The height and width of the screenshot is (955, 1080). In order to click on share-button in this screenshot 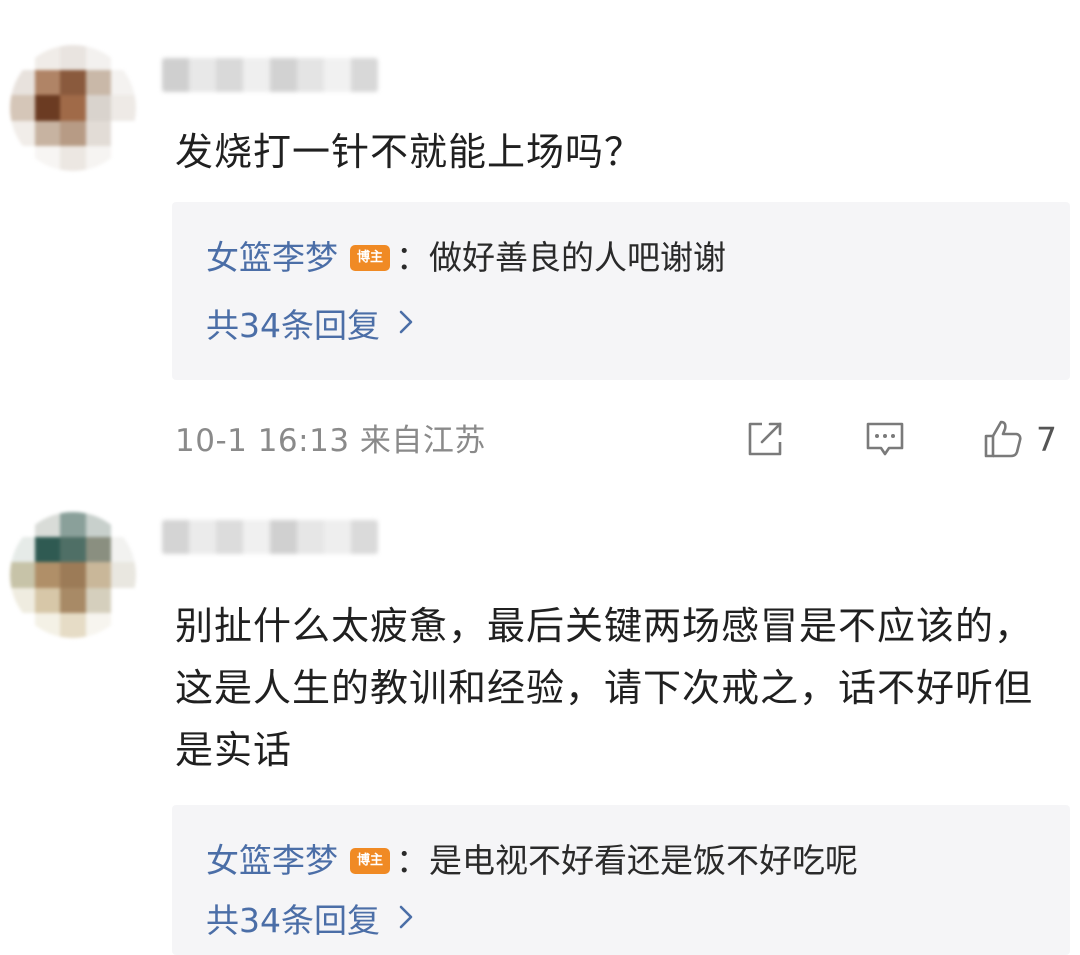, I will do `click(765, 439)`.